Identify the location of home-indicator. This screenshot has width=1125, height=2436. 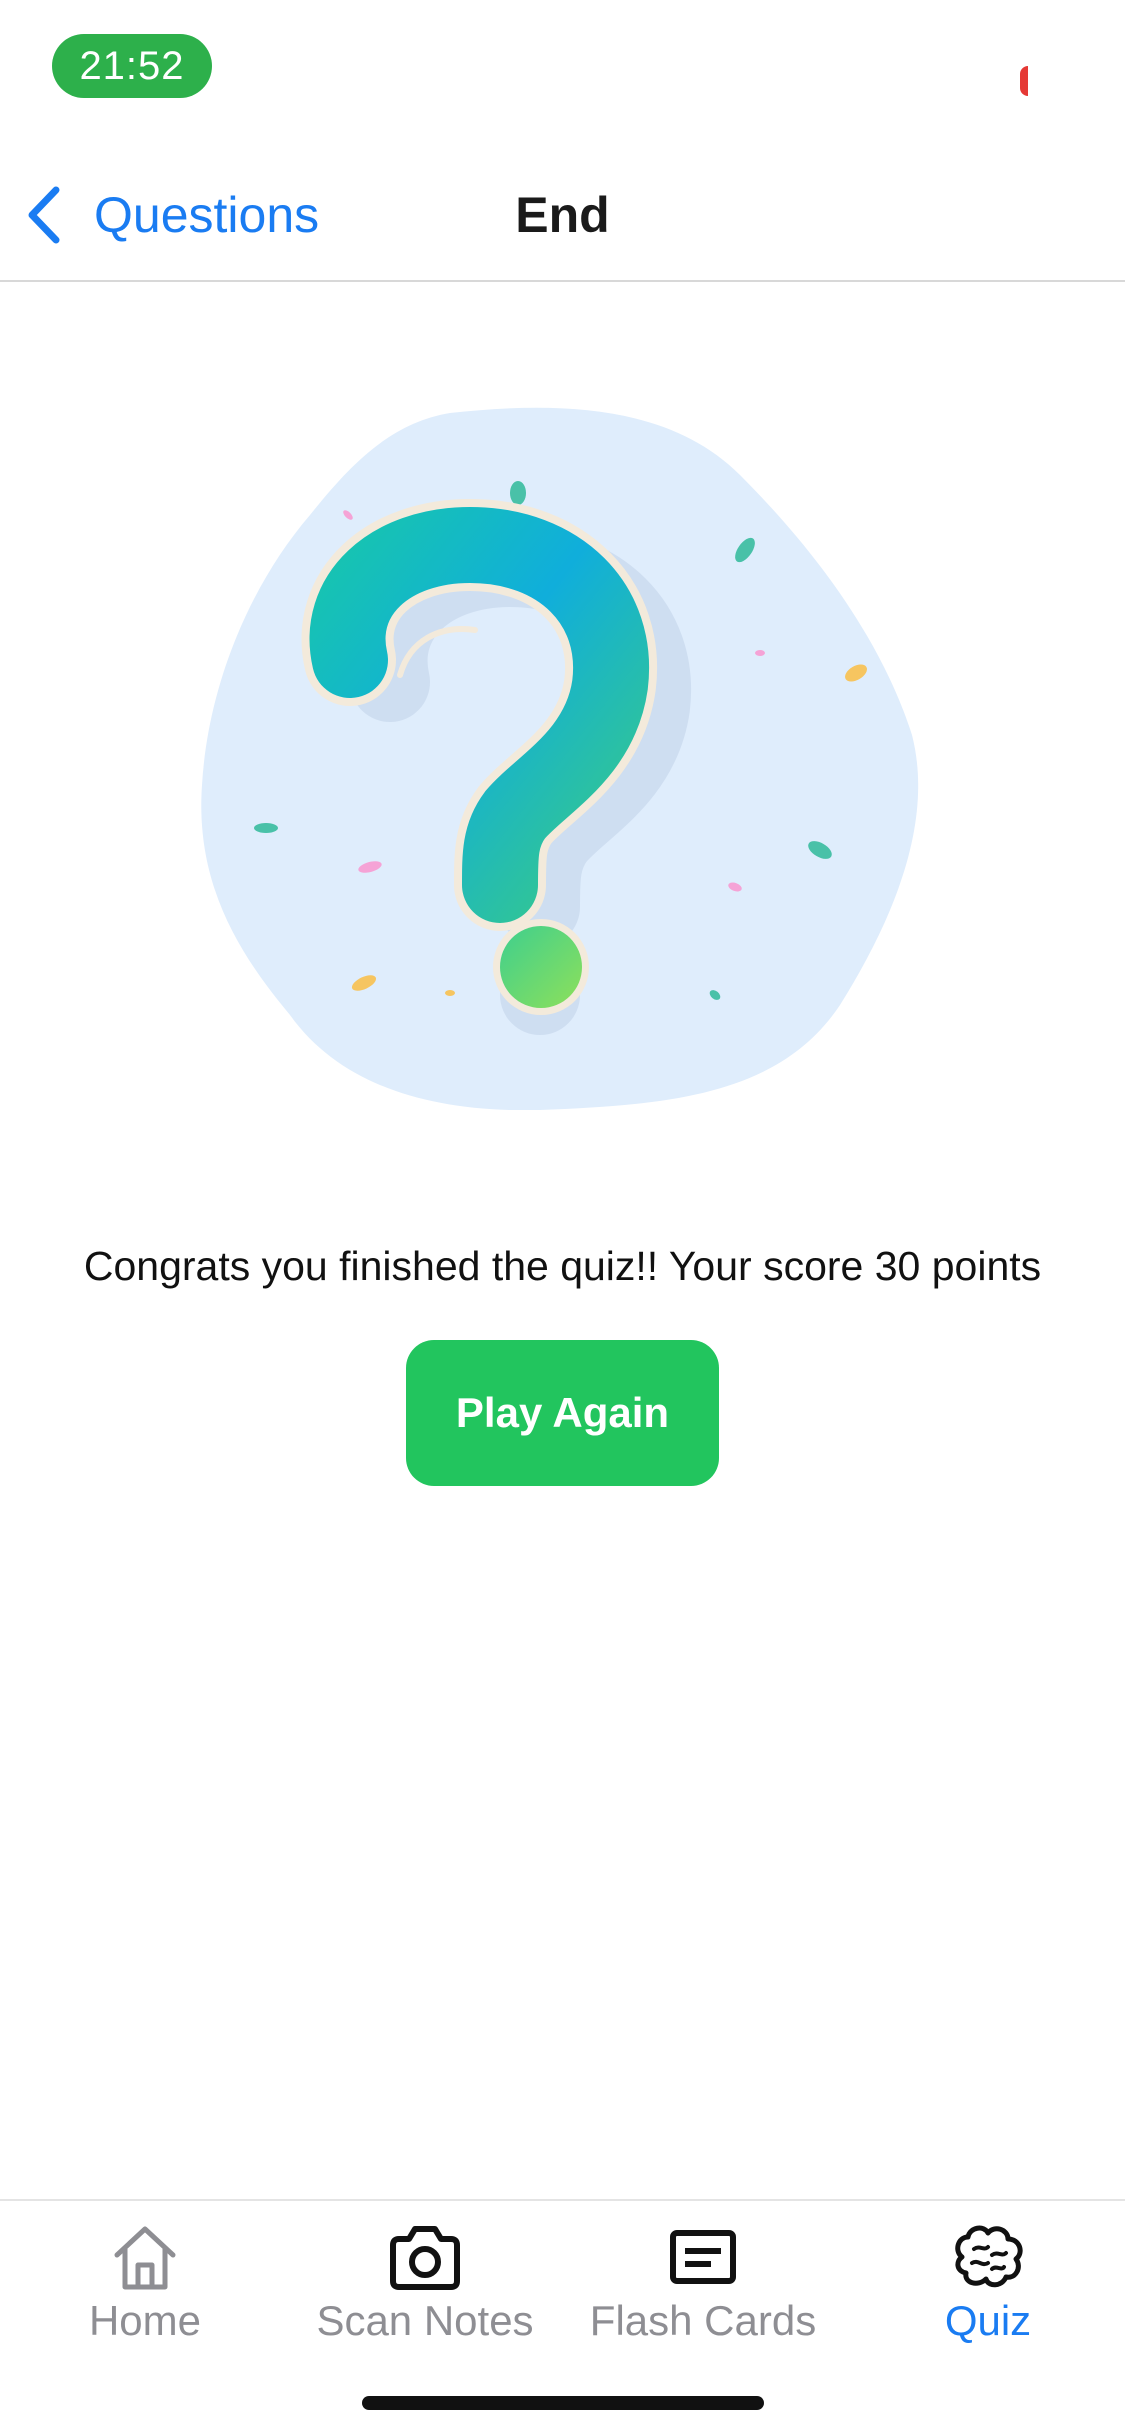
(563, 2403).